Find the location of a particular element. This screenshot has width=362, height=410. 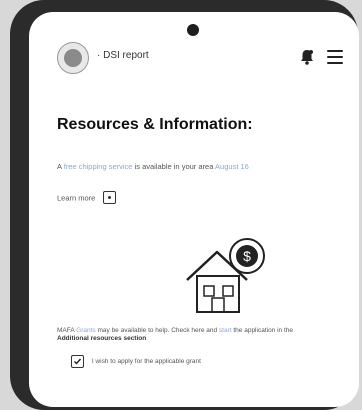

chipping-service-link: free chipping service is located at coordinates (98, 166).